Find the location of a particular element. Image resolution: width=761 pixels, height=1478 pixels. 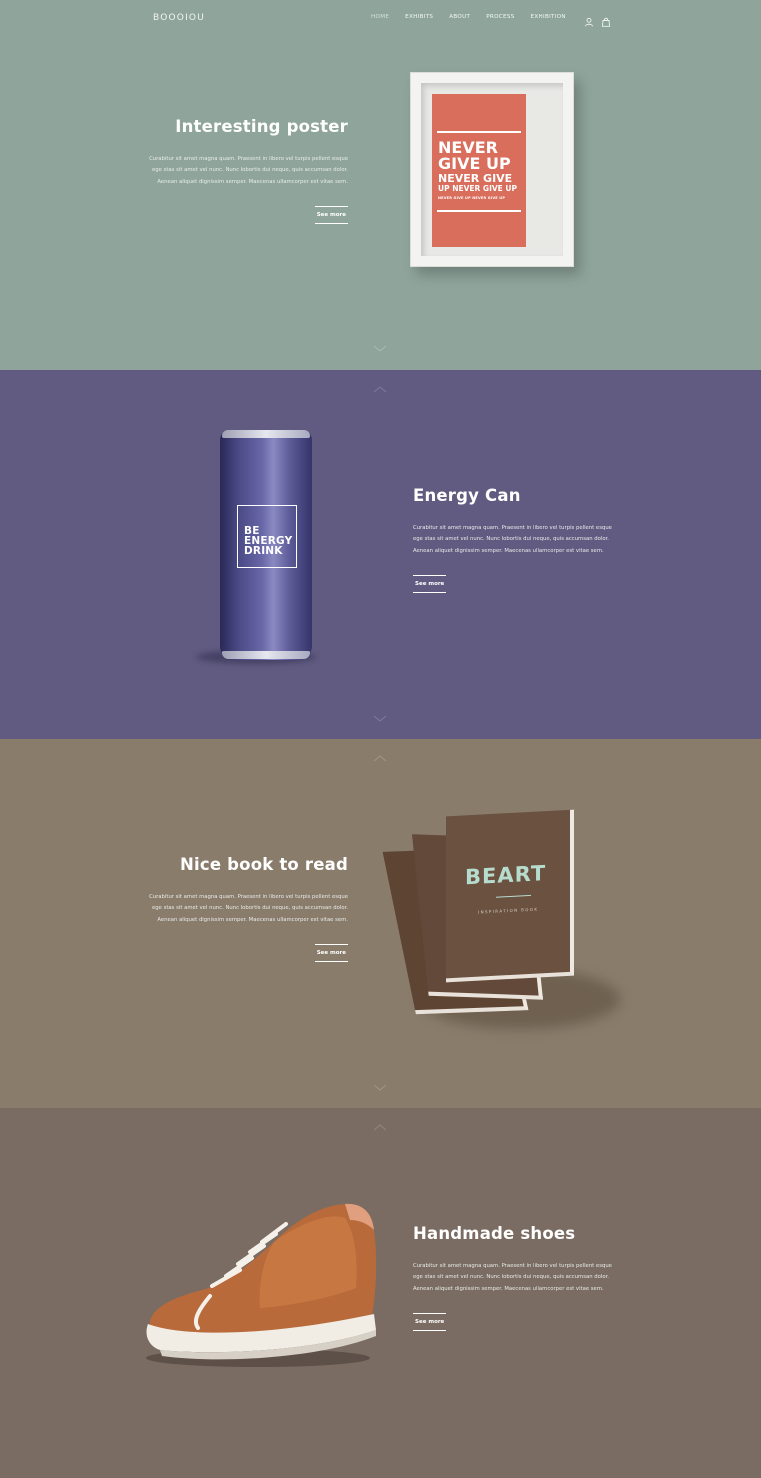

poster-line: GIVE UP is located at coordinates (474, 163).